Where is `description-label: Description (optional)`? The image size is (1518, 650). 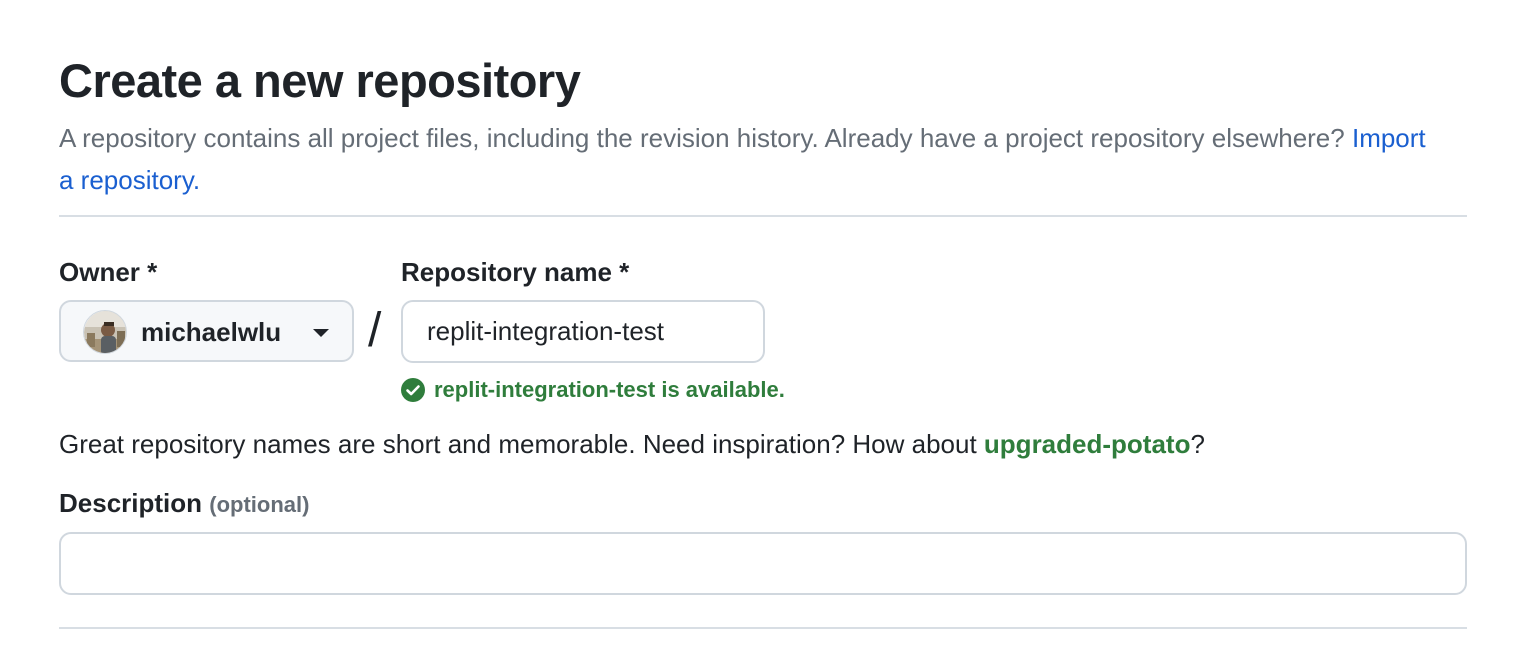
description-label: Description (optional) is located at coordinates (184, 504).